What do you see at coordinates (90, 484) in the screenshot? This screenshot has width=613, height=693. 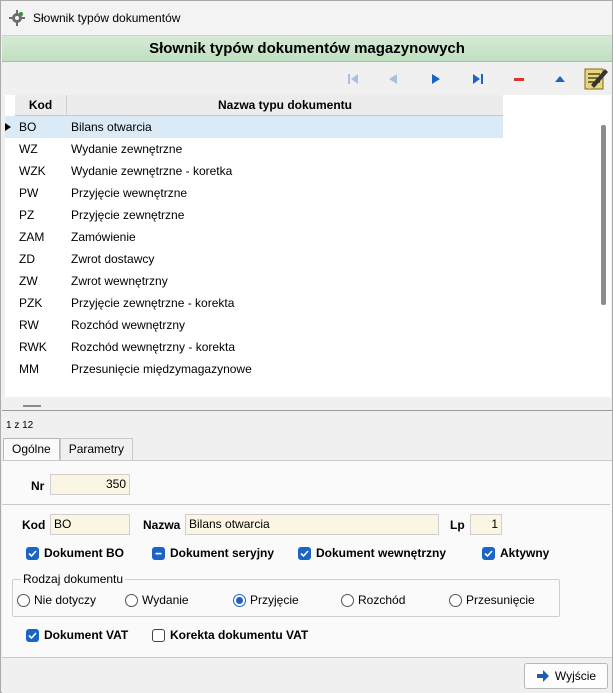 I see `nr-field: 350` at bounding box center [90, 484].